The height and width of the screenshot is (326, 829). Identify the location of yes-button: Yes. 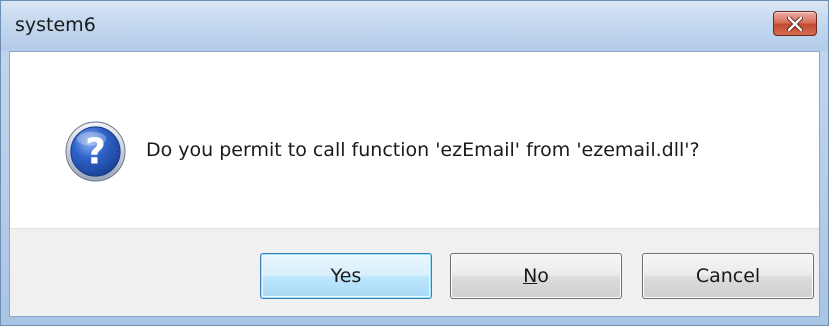
(346, 276).